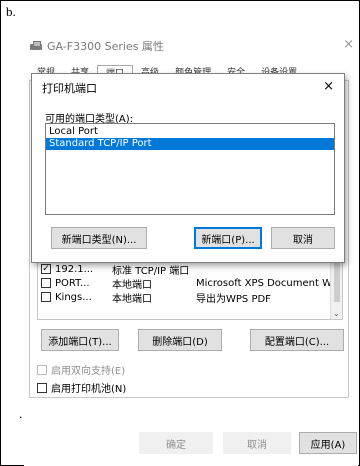 Image resolution: width=360 pixels, height=466 pixels. What do you see at coordinates (336, 313) in the screenshot?
I see `chevron-down-icon: ⌄` at bounding box center [336, 313].